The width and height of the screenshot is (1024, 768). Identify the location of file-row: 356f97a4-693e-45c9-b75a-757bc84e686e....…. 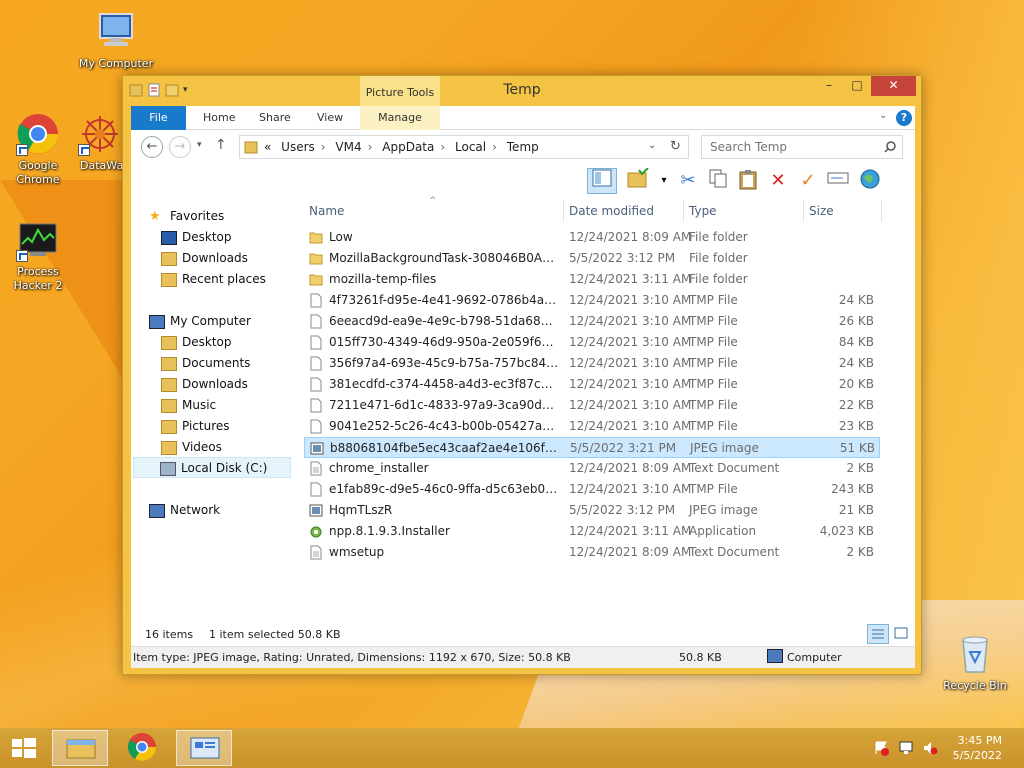
(592, 363).